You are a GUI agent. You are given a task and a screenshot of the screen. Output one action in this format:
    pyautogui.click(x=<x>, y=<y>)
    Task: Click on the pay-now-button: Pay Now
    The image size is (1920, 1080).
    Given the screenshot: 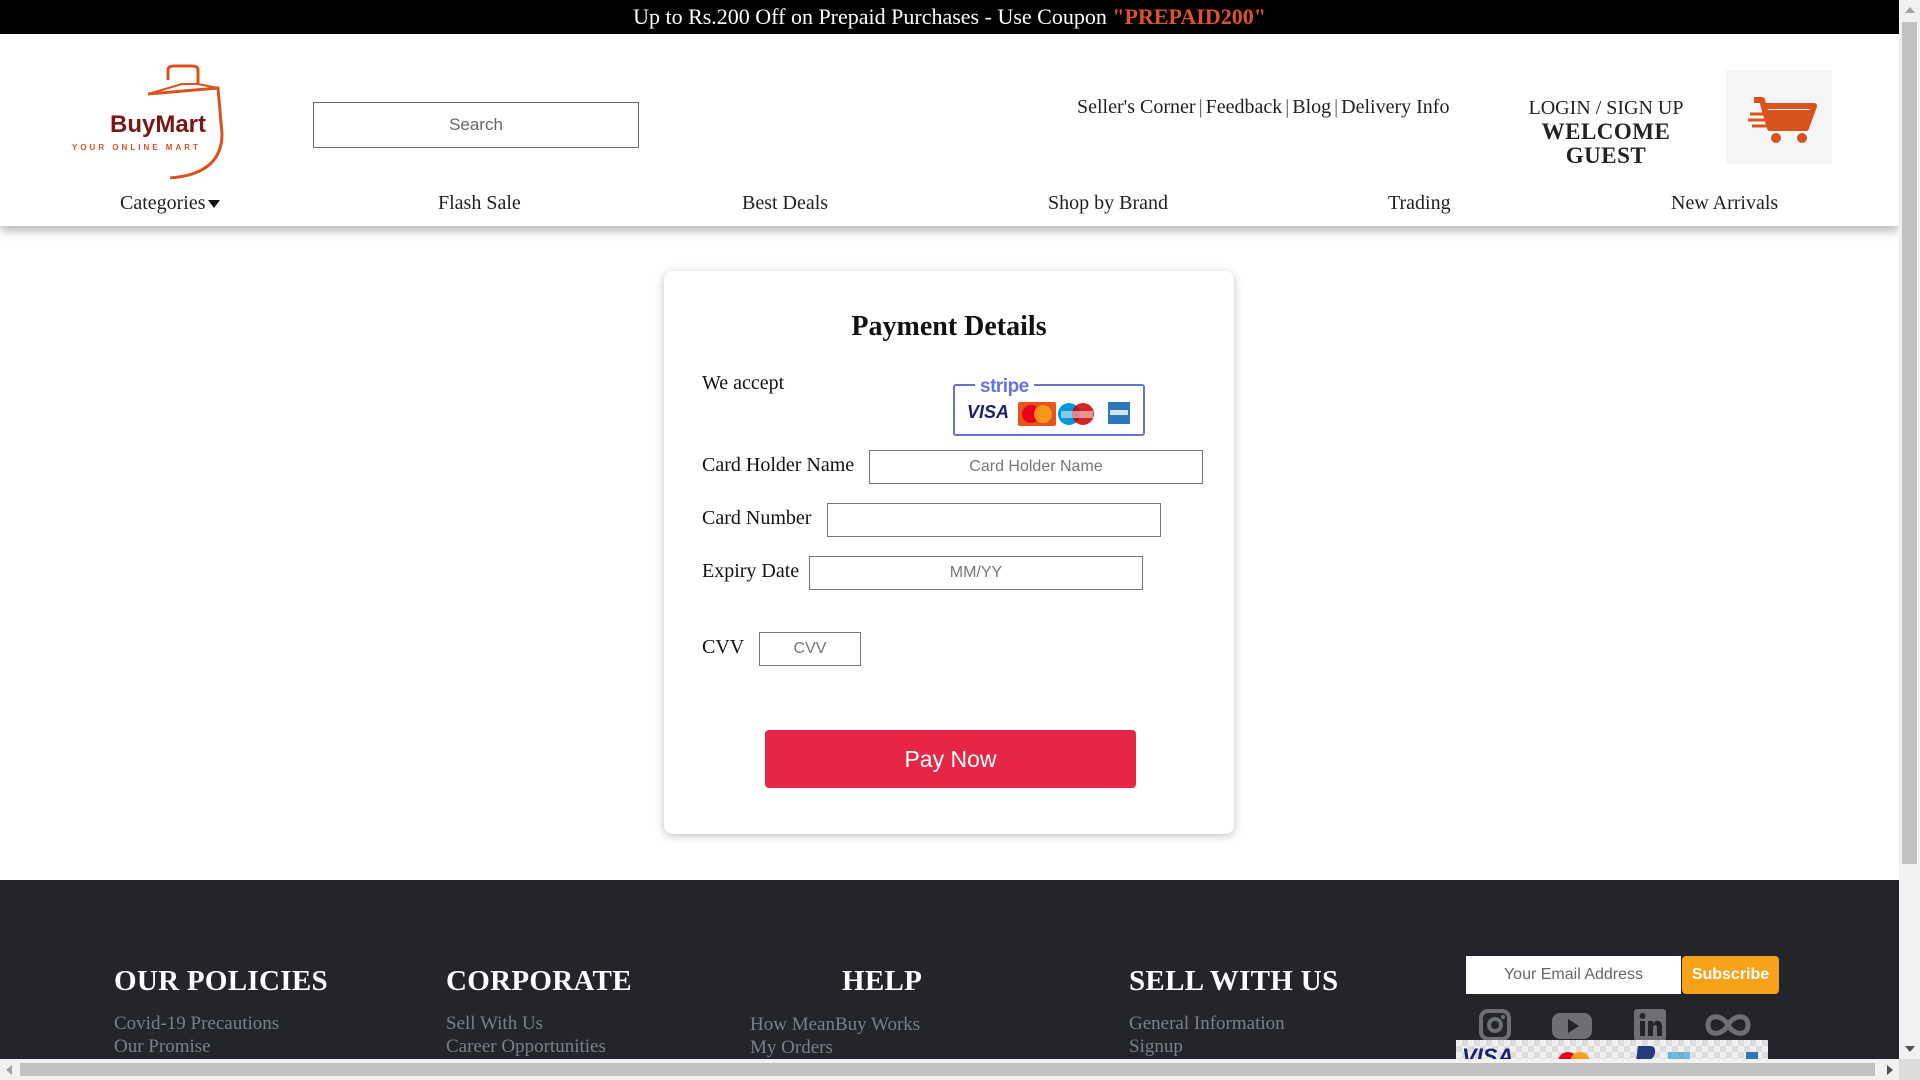 What is the action you would take?
    pyautogui.click(x=950, y=759)
    